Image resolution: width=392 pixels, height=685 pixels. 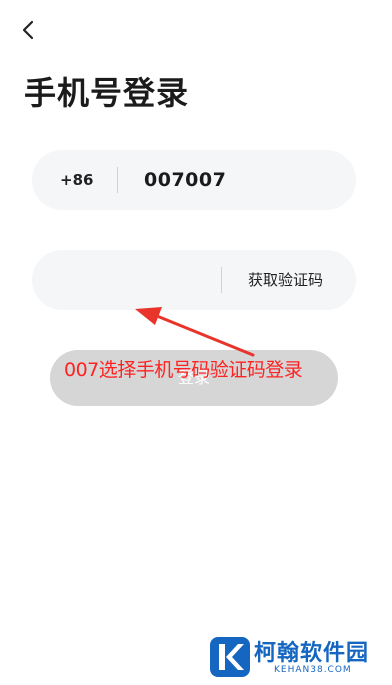 What do you see at coordinates (183, 370) in the screenshot?
I see `annotation-caption: 007选择手机号码验证码登录` at bounding box center [183, 370].